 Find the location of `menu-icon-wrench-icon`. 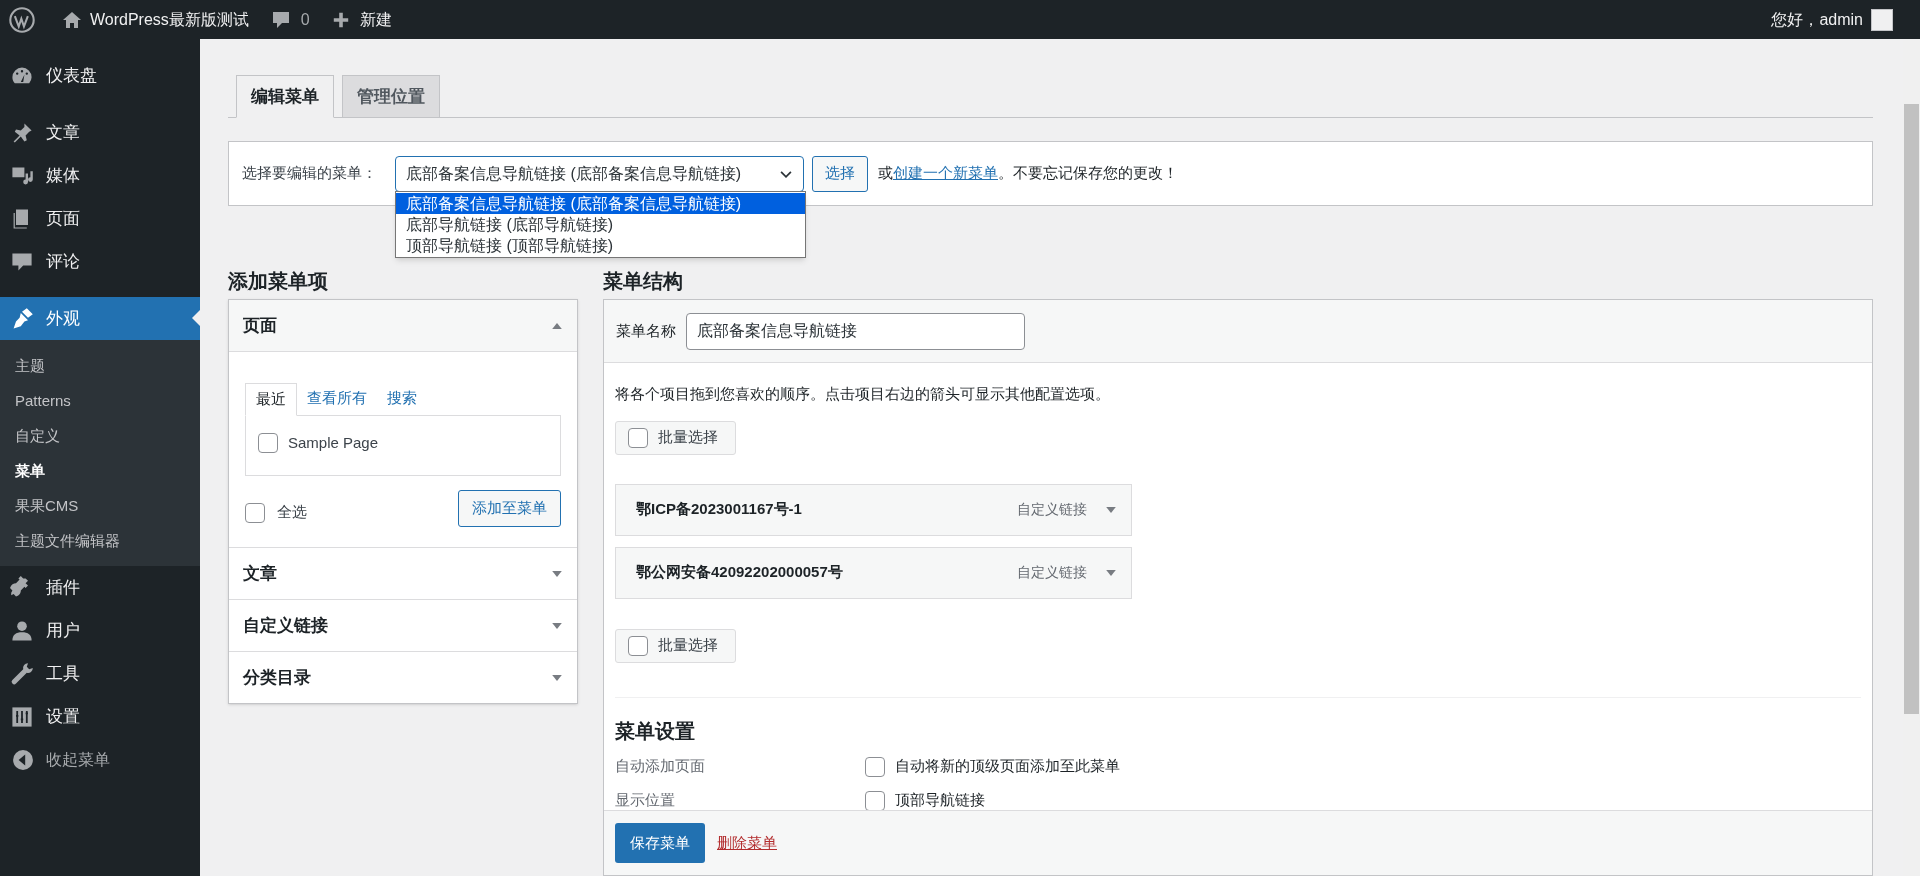

menu-icon-wrench-icon is located at coordinates (22, 673).